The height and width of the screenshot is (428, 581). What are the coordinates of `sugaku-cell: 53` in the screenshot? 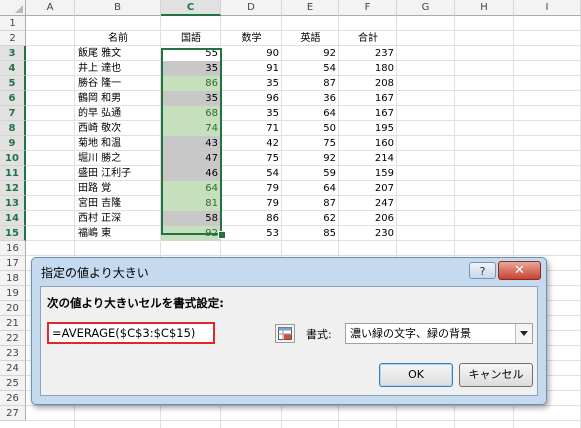 It's located at (251, 233).